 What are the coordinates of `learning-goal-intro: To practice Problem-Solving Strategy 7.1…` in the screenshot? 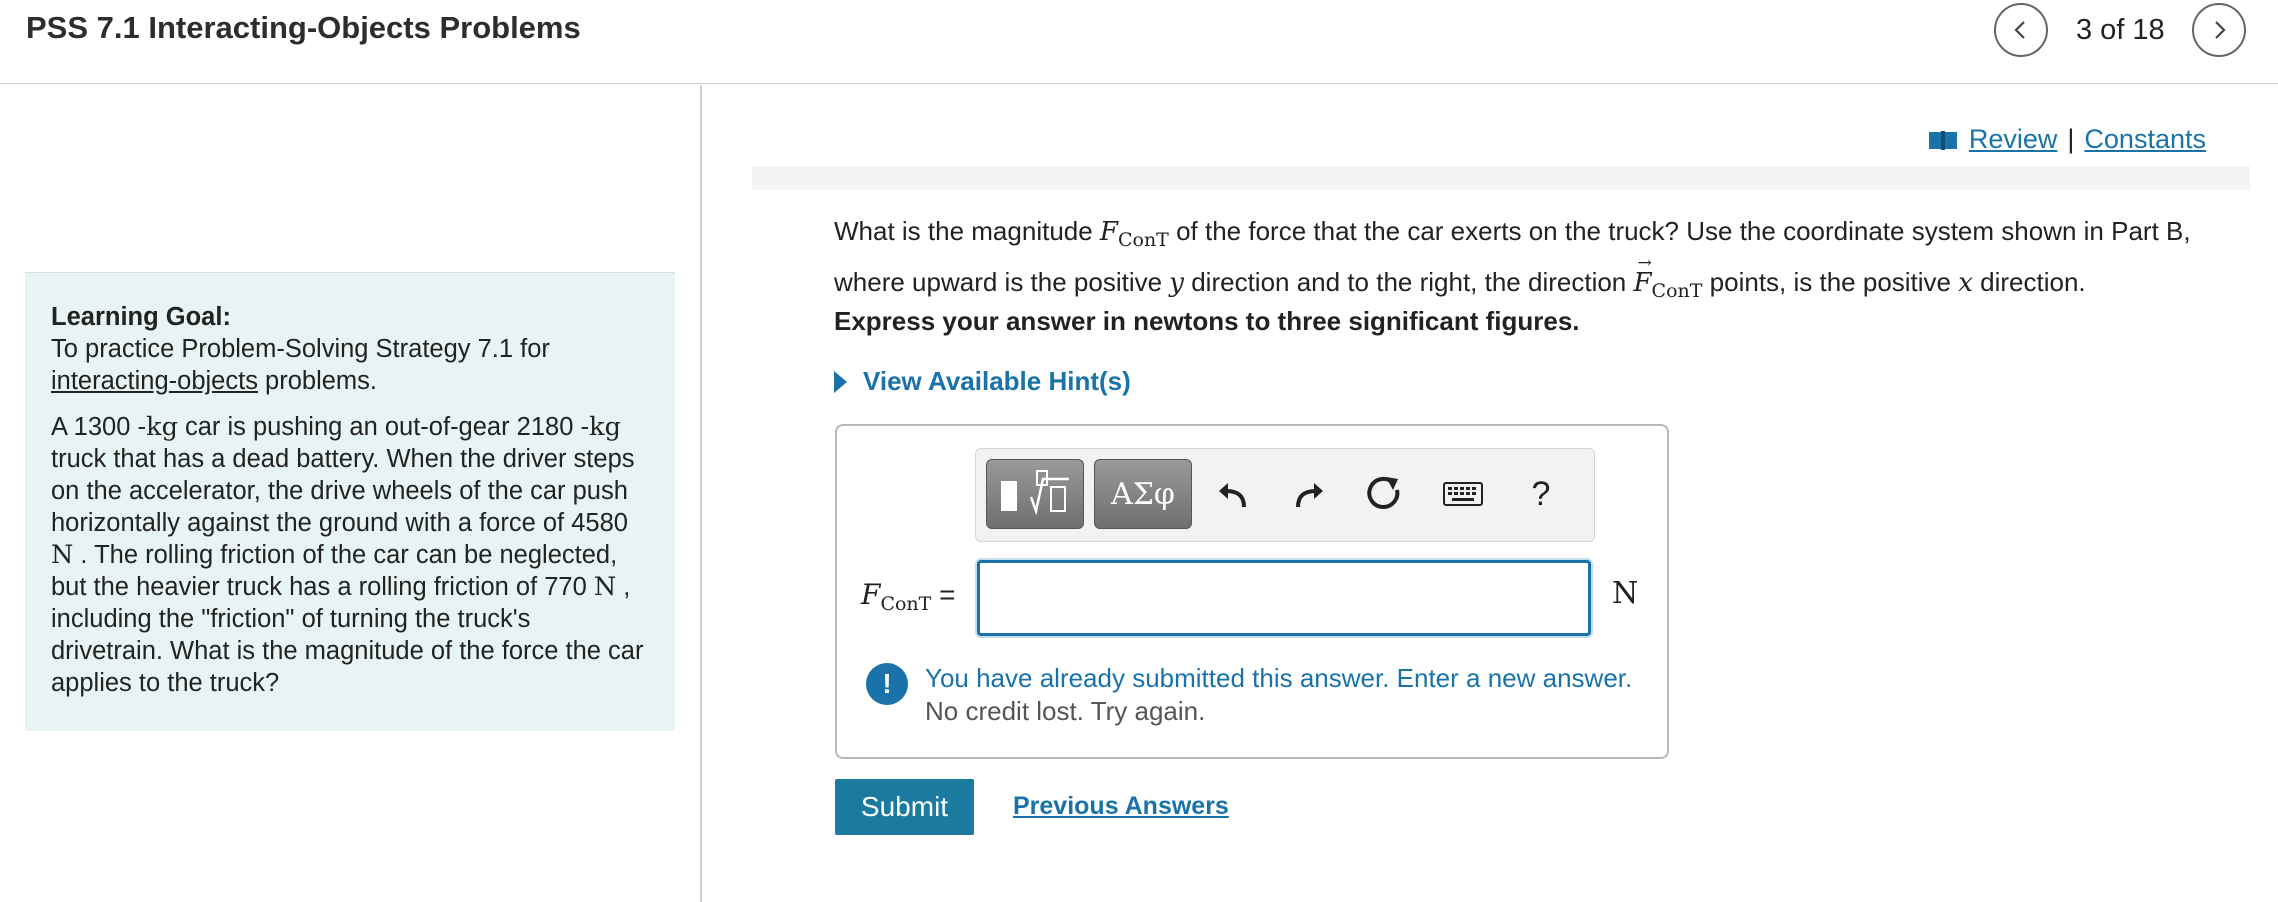 It's located at (300, 365).